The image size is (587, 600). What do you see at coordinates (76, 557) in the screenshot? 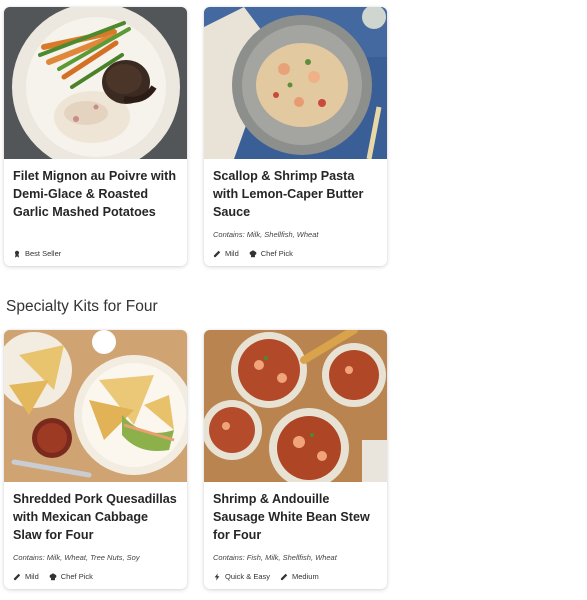
I see `allergen-info: Contains: Milk, Wheat, Tree Nuts, Soy` at bounding box center [76, 557].